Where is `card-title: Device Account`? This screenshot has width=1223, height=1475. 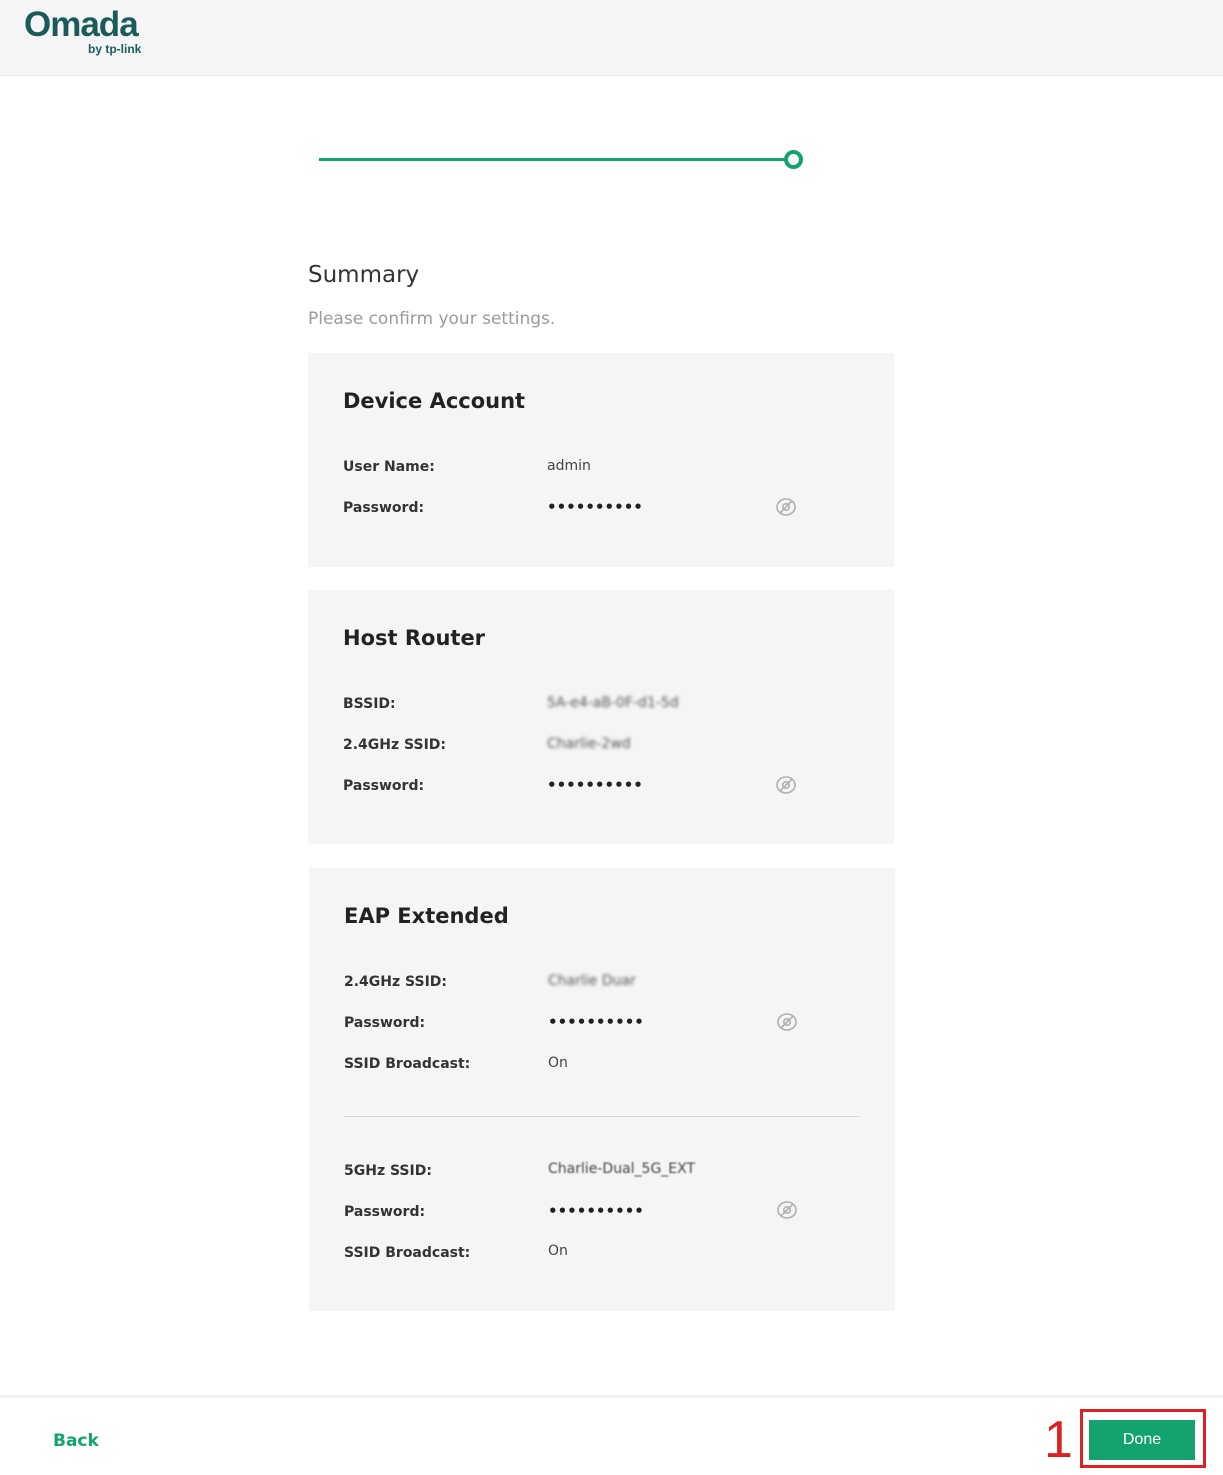 card-title: Device Account is located at coordinates (434, 401).